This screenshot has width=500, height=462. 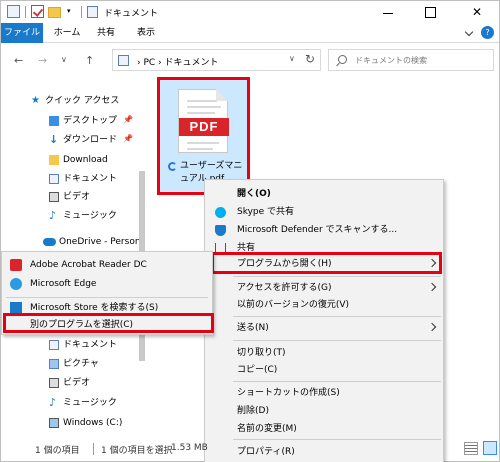 What do you see at coordinates (54, 179) in the screenshot?
I see `document-icon` at bounding box center [54, 179].